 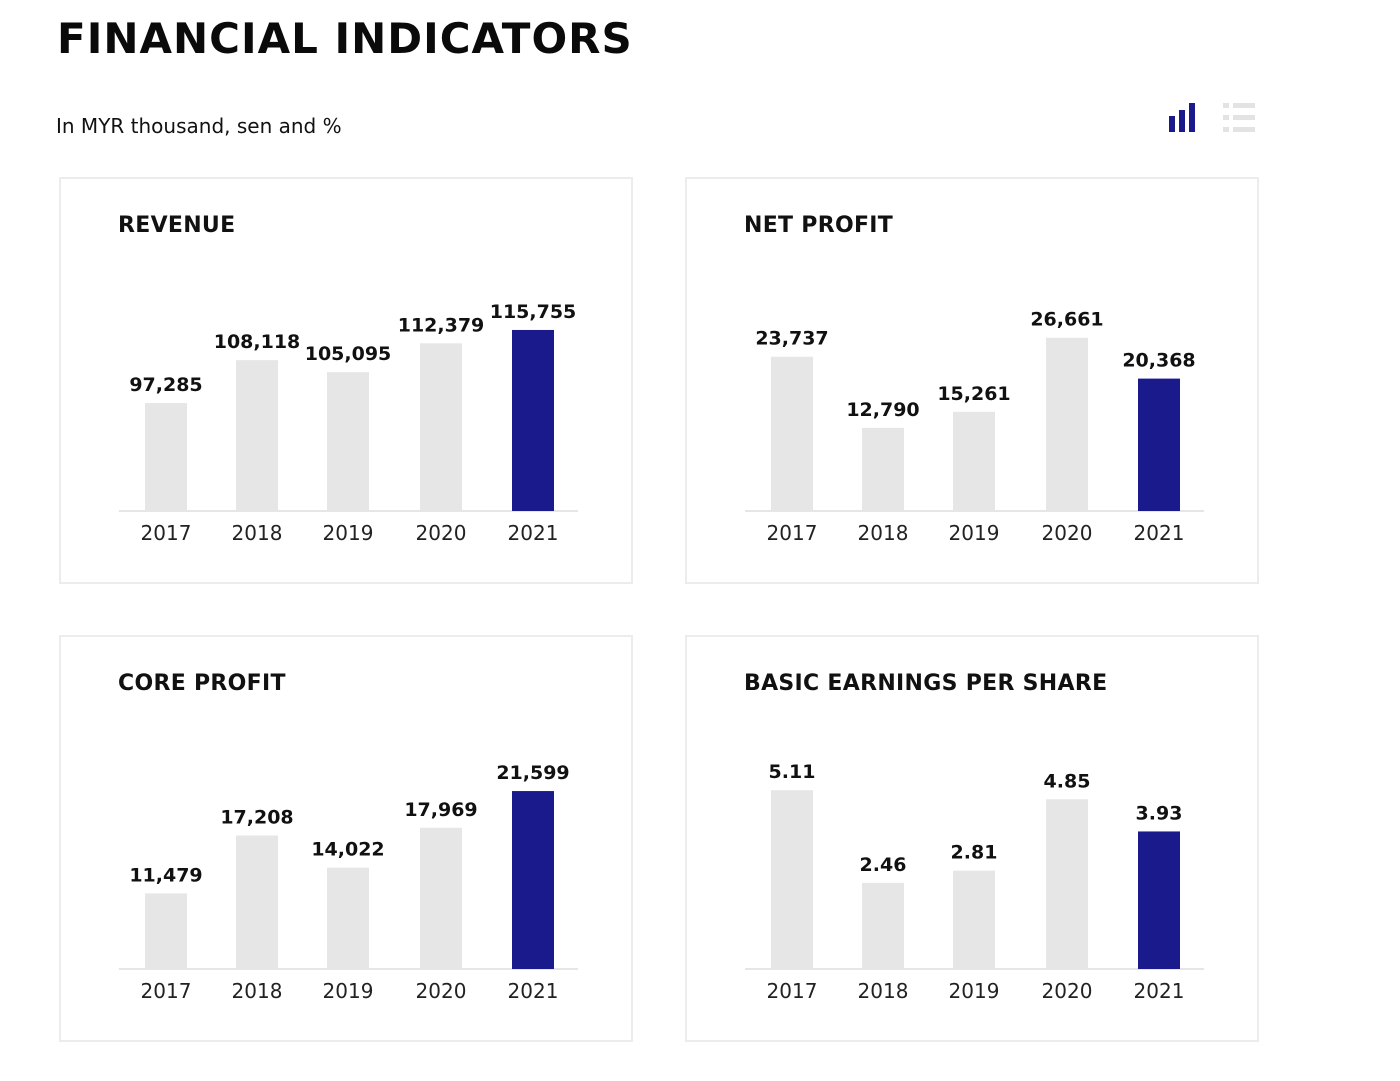 What do you see at coordinates (165, 875) in the screenshot?
I see `data-label: 11,479` at bounding box center [165, 875].